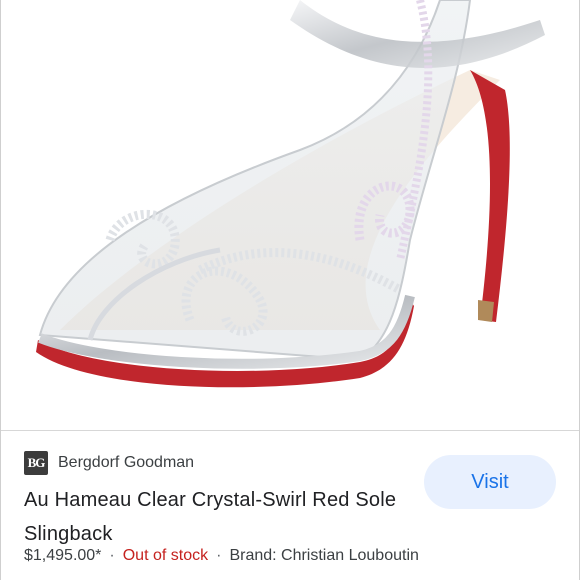 Image resolution: width=580 pixels, height=580 pixels. I want to click on brand: Brand: Christian Louboutin, so click(324, 555).